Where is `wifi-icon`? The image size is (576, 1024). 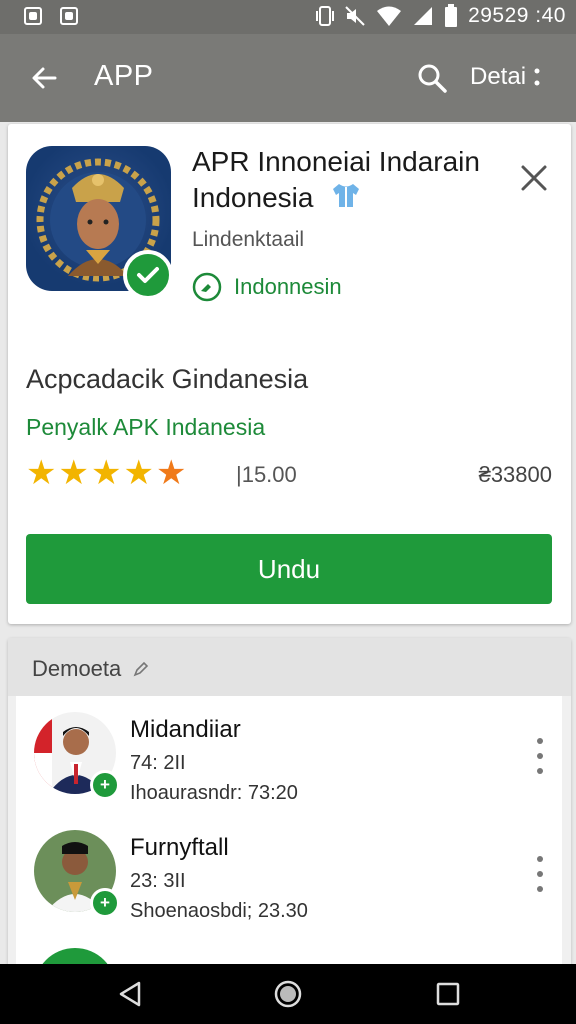 wifi-icon is located at coordinates (389, 16).